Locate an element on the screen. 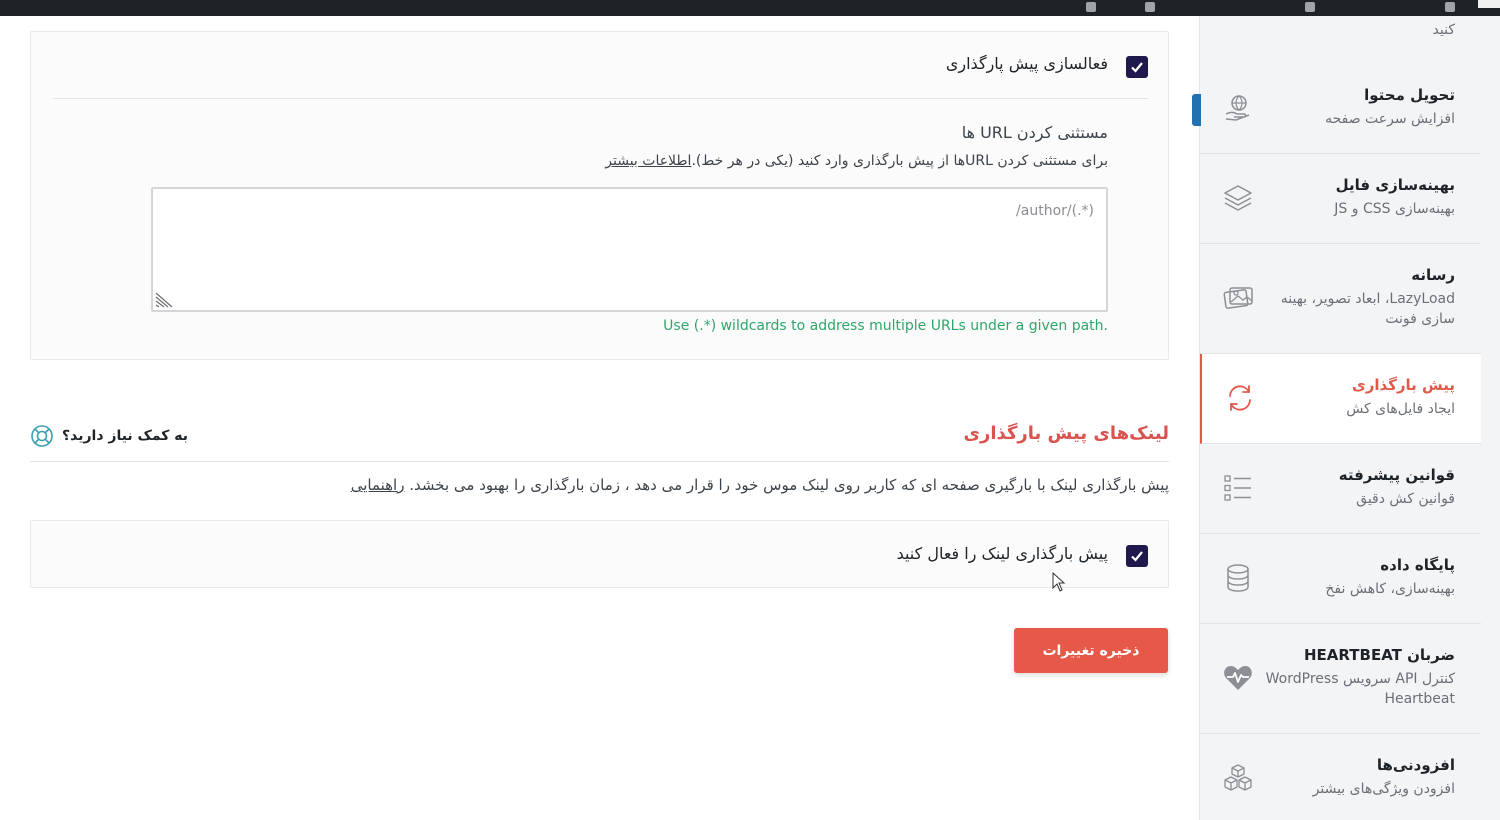 Image resolution: width=1500 pixels, height=820 pixels. help-link: به کمک نیاز دارید؟ is located at coordinates (109, 436).